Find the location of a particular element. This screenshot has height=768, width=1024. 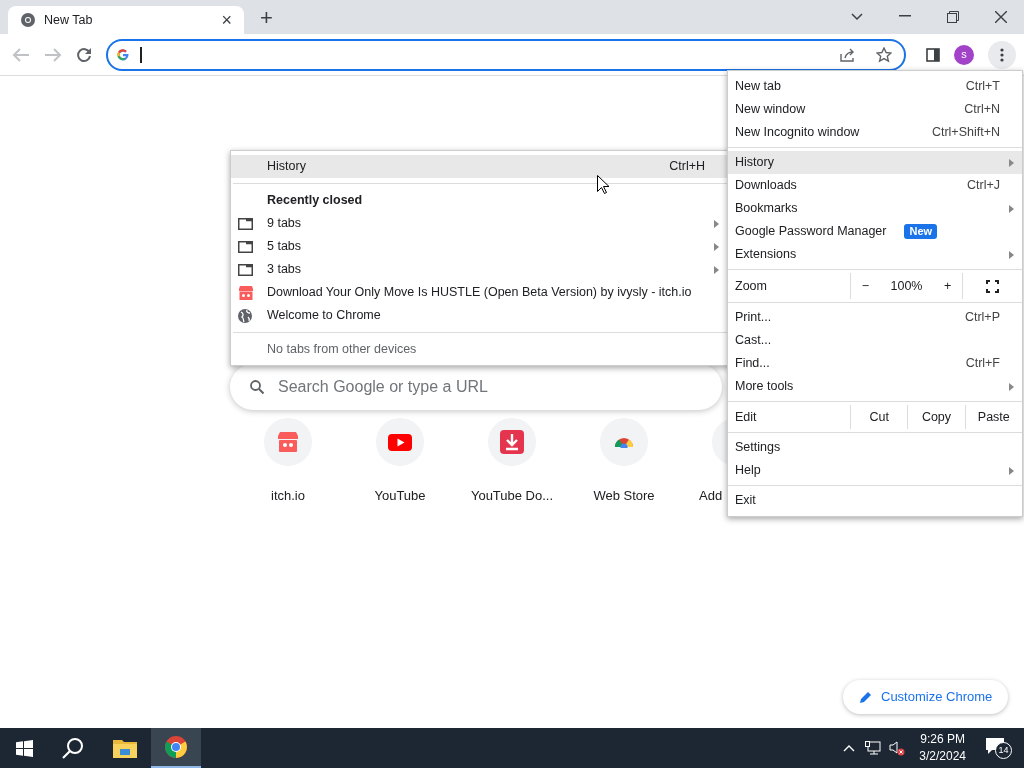

closed-window-entry: 5 tabs is located at coordinates (284, 246).